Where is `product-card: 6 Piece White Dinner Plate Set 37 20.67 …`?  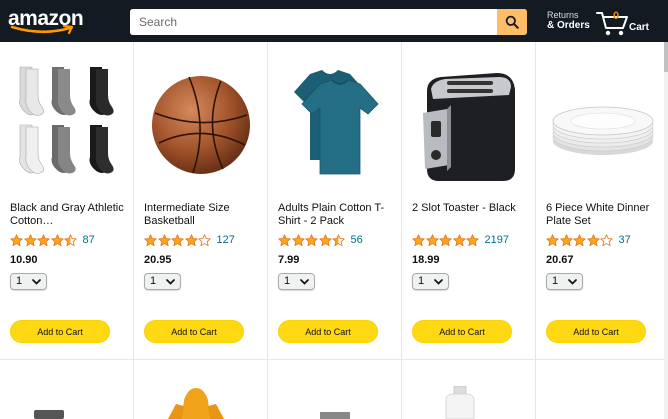 product-card: 6 Piece White Dinner Plate Set 37 20.67 … is located at coordinates (602, 201).